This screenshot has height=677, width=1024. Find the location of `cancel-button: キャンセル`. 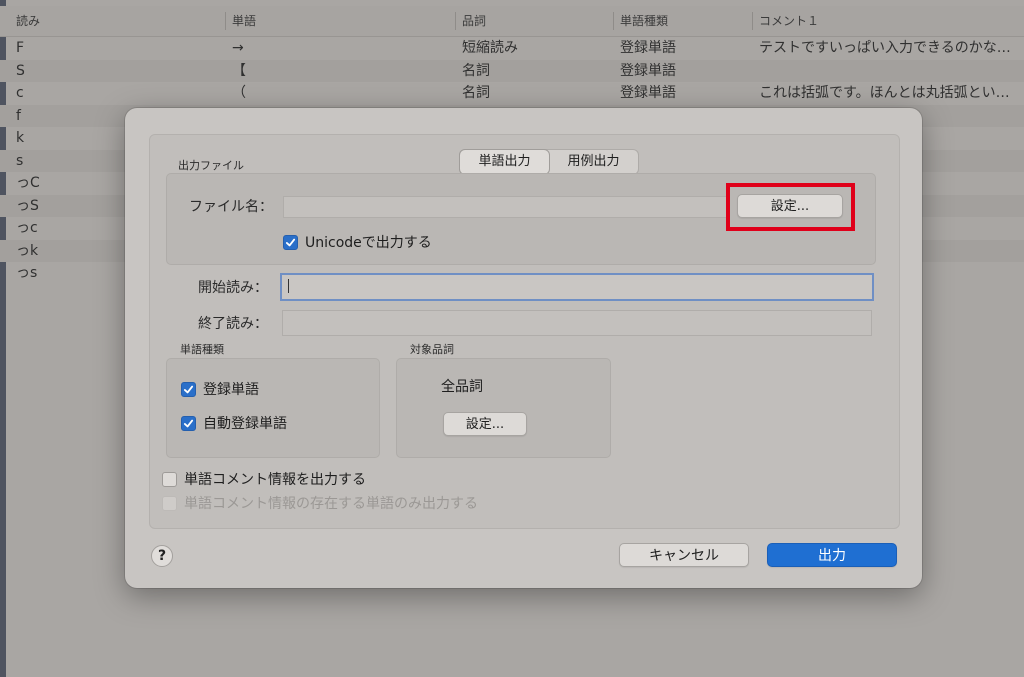

cancel-button: キャンセル is located at coordinates (684, 555).